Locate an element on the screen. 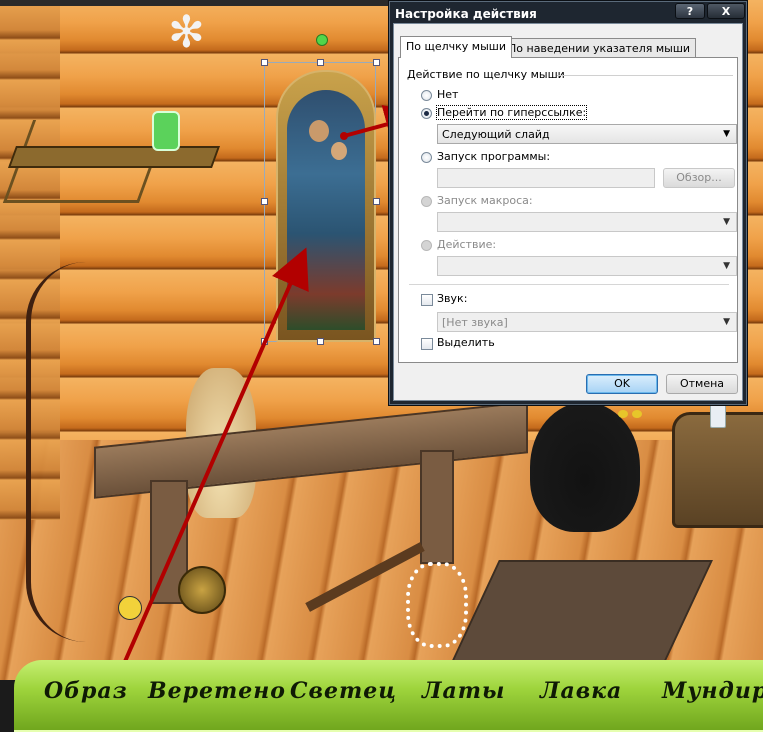  radio-run-program is located at coordinates (426, 157).